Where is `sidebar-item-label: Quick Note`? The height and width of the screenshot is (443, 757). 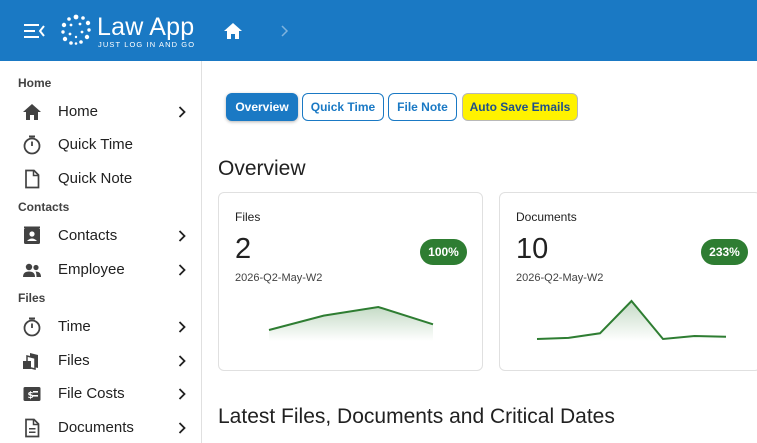 sidebar-item-label: Quick Note is located at coordinates (95, 178).